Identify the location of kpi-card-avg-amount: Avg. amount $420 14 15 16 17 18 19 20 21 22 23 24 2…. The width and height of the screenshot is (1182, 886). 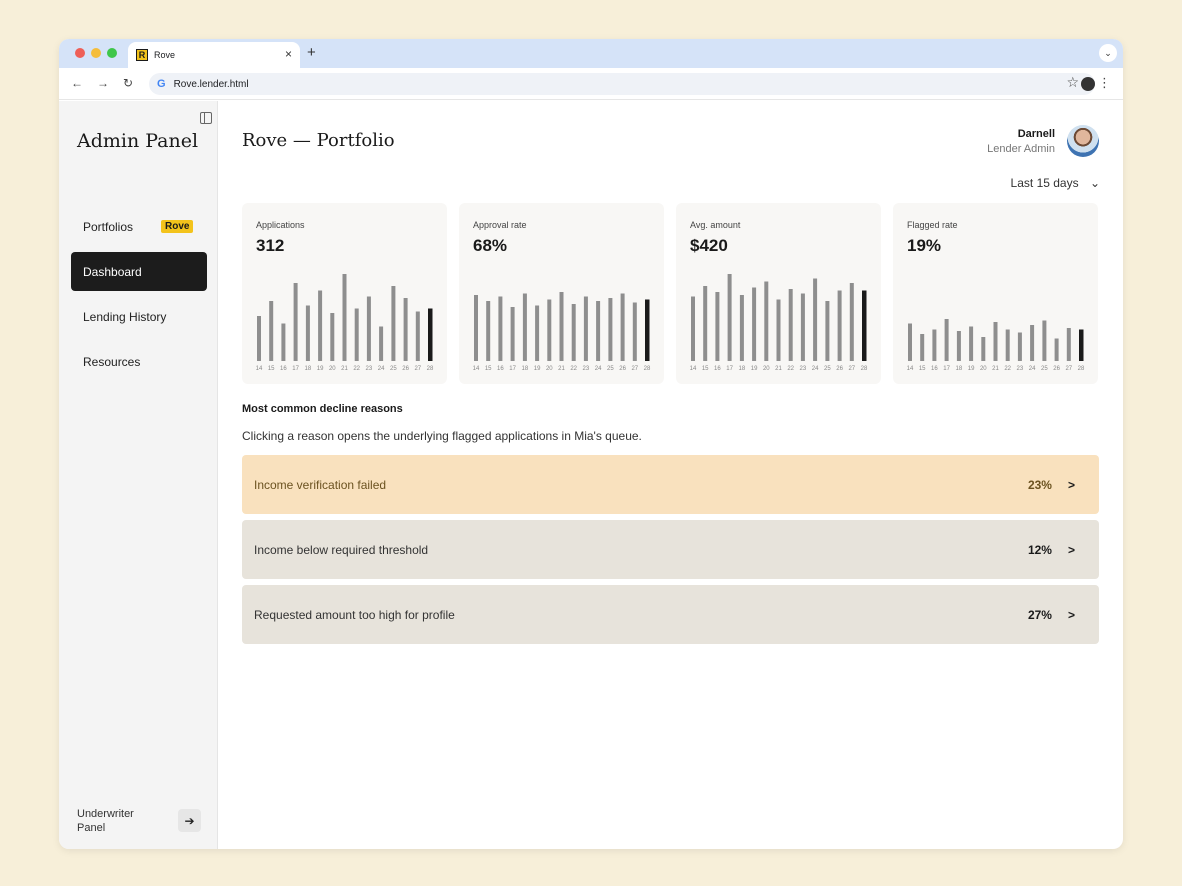
(778, 293).